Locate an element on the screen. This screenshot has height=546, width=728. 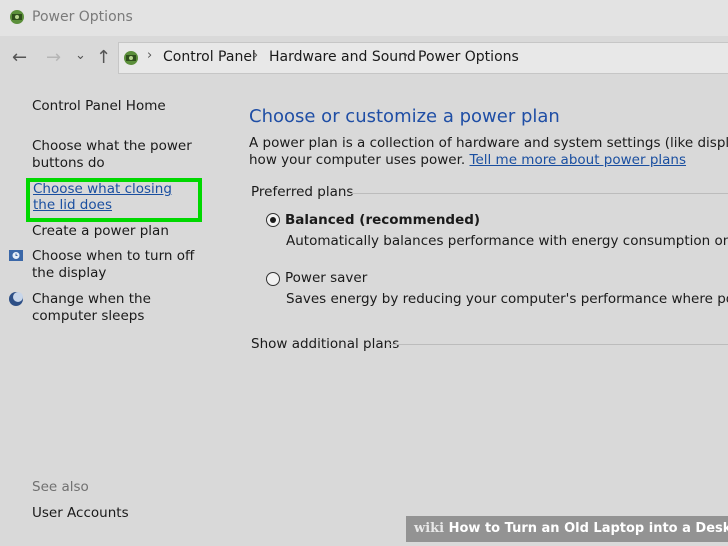
title-bar: Power Options is located at coordinates (364, 18).